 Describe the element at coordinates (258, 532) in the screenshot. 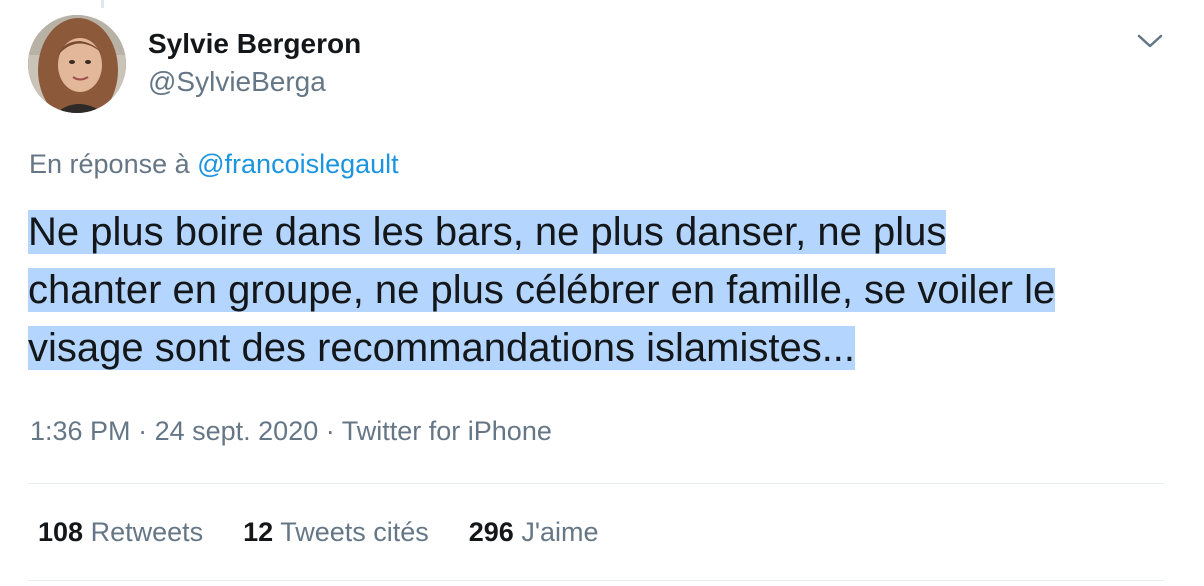

I see `quote-tweets-count: 12` at that location.